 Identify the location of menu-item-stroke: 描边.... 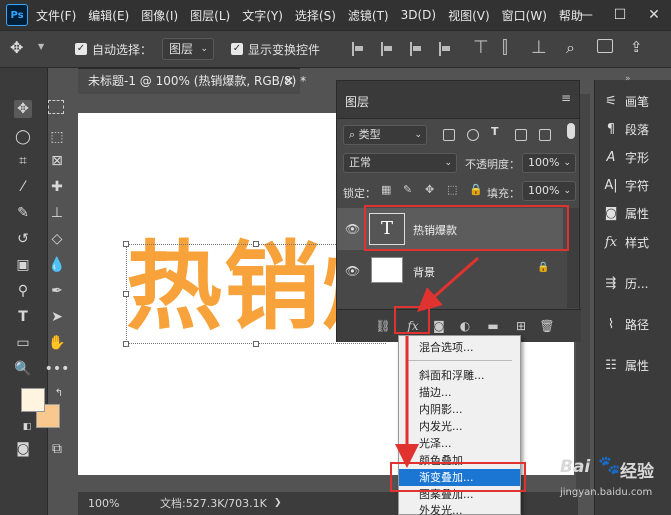
(459, 392).